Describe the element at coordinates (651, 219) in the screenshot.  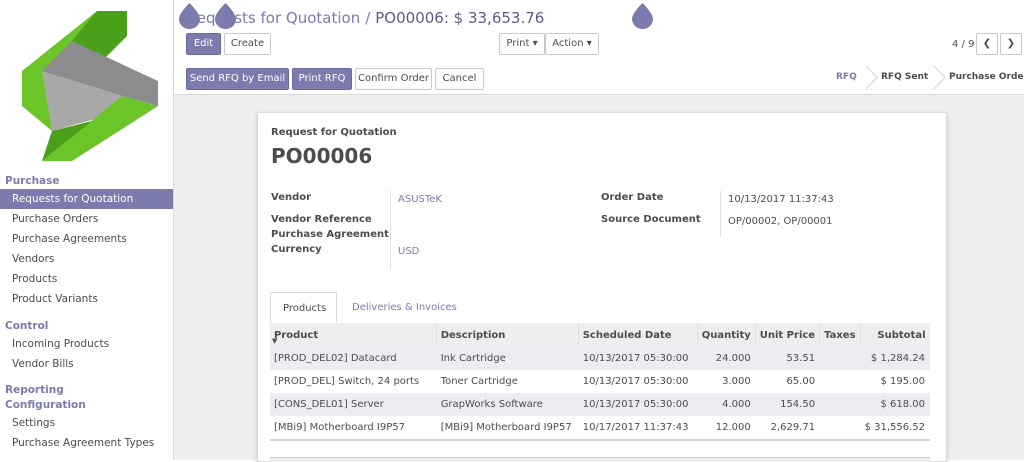
I see `source-document-label: Source Document` at that location.